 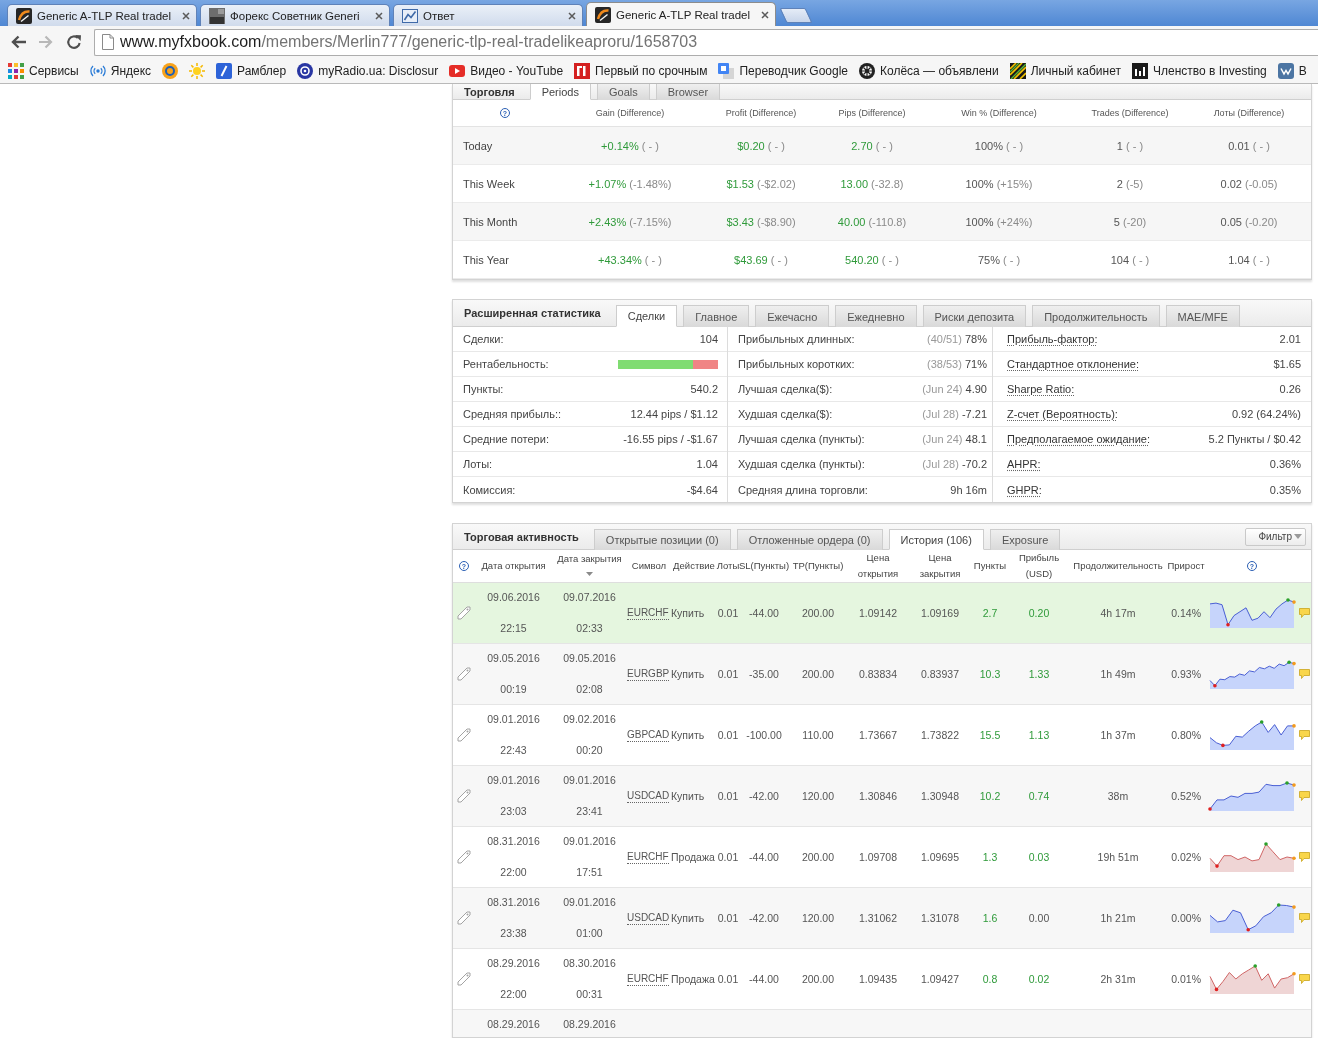 What do you see at coordinates (1130, 259) in the screenshot?
I see `period-stat: 104 ( - )` at bounding box center [1130, 259].